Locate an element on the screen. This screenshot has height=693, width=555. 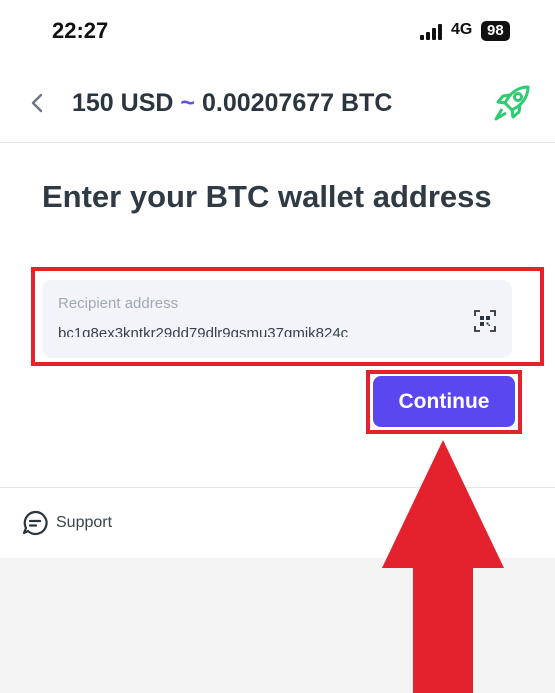
recipient-address-label: Recipient address is located at coordinates (118, 303).